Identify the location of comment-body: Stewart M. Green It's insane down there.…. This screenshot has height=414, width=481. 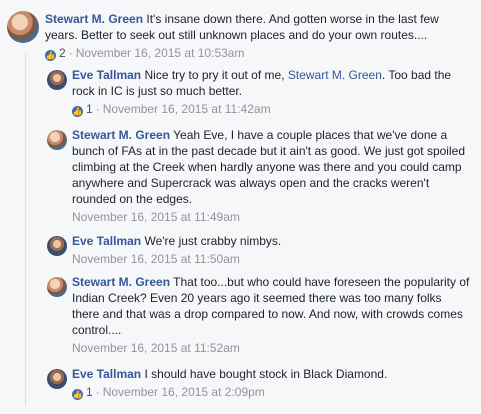
(257, 27).